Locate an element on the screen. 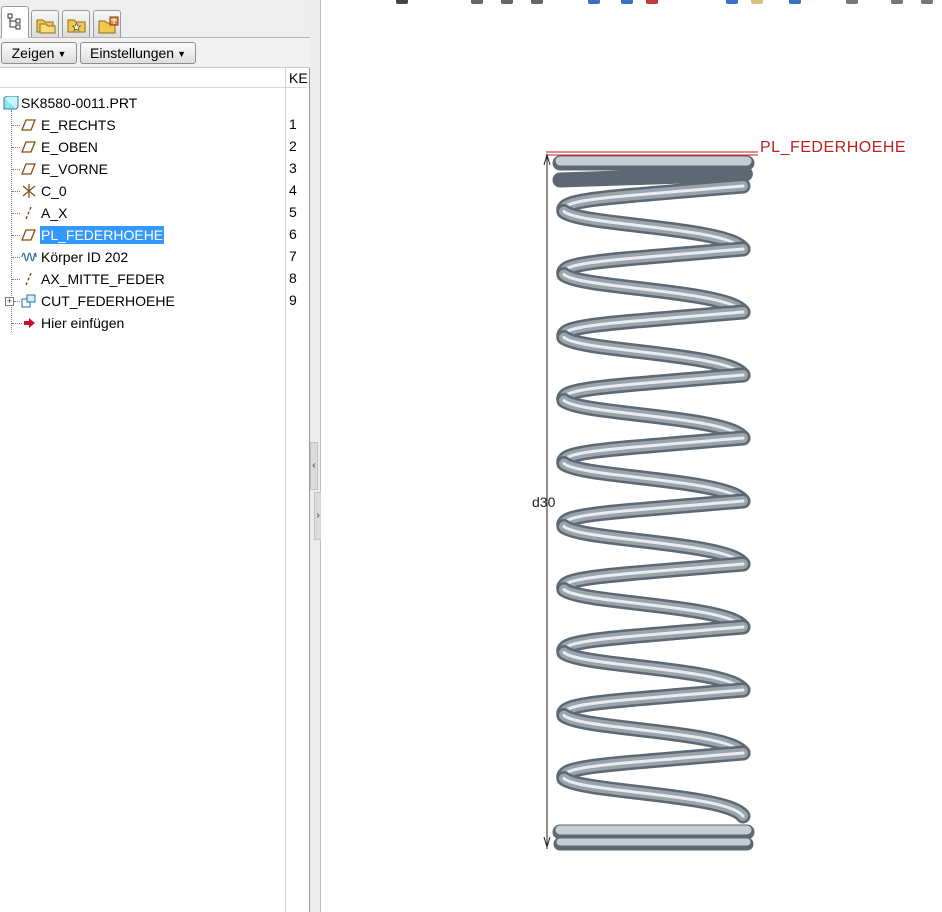 The image size is (942, 912). datum-plane-label: PL_FEDERHOEHE is located at coordinates (833, 148).